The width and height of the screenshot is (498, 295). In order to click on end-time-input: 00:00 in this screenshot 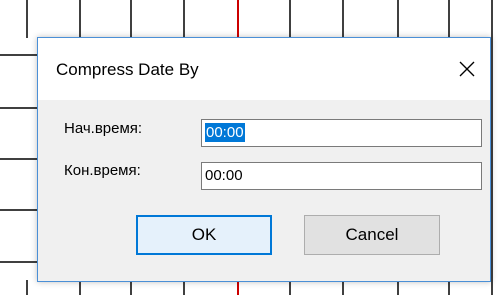, I will do `click(341, 176)`.